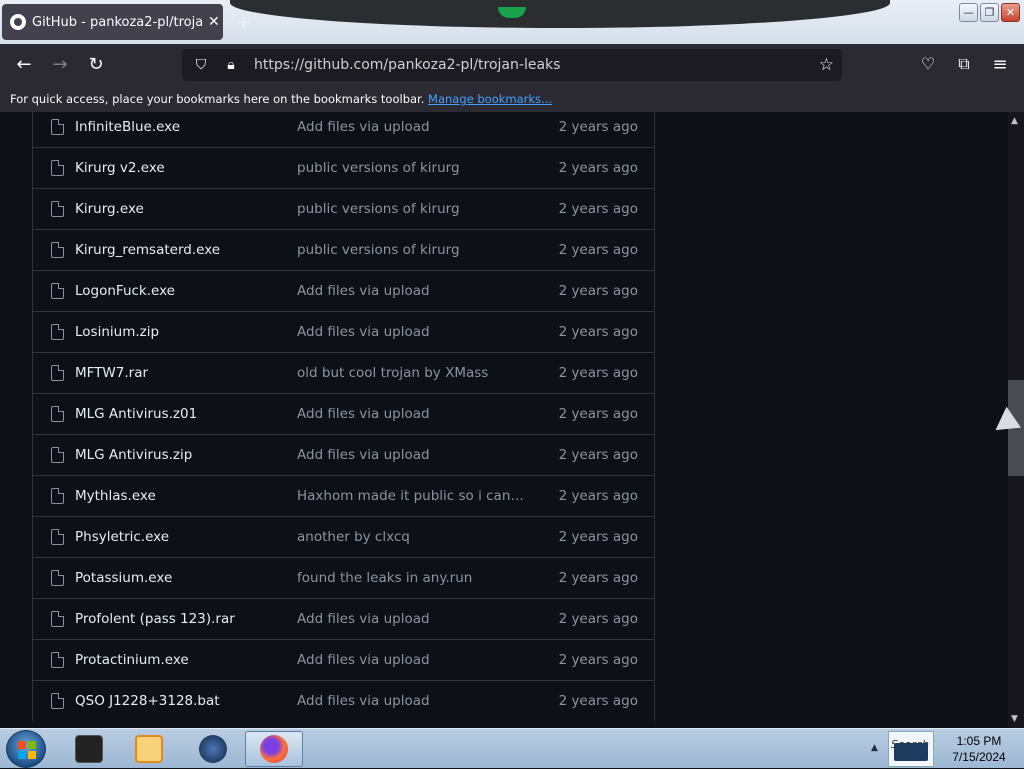 Image resolution: width=1024 pixels, height=769 pixels. Describe the element at coordinates (231, 65) in the screenshot. I see `lock-icon: 🔒︎` at that location.